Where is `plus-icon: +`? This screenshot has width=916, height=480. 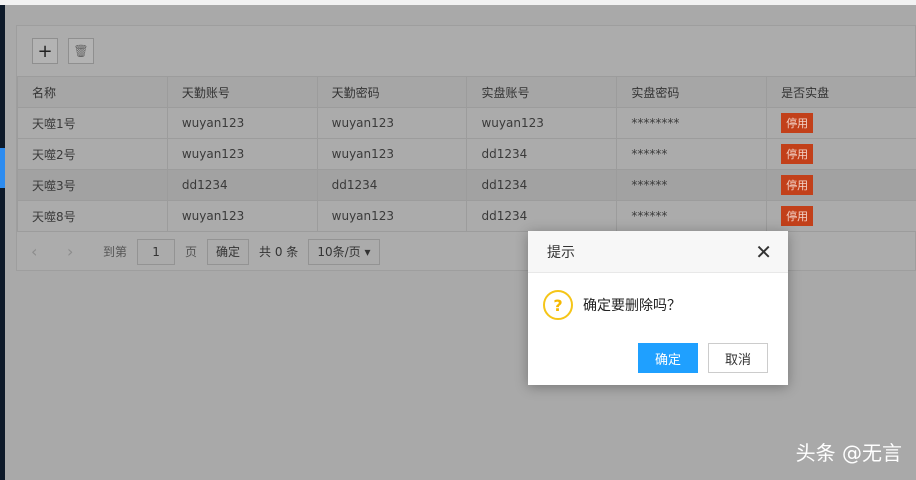
plus-icon: + is located at coordinates (45, 51).